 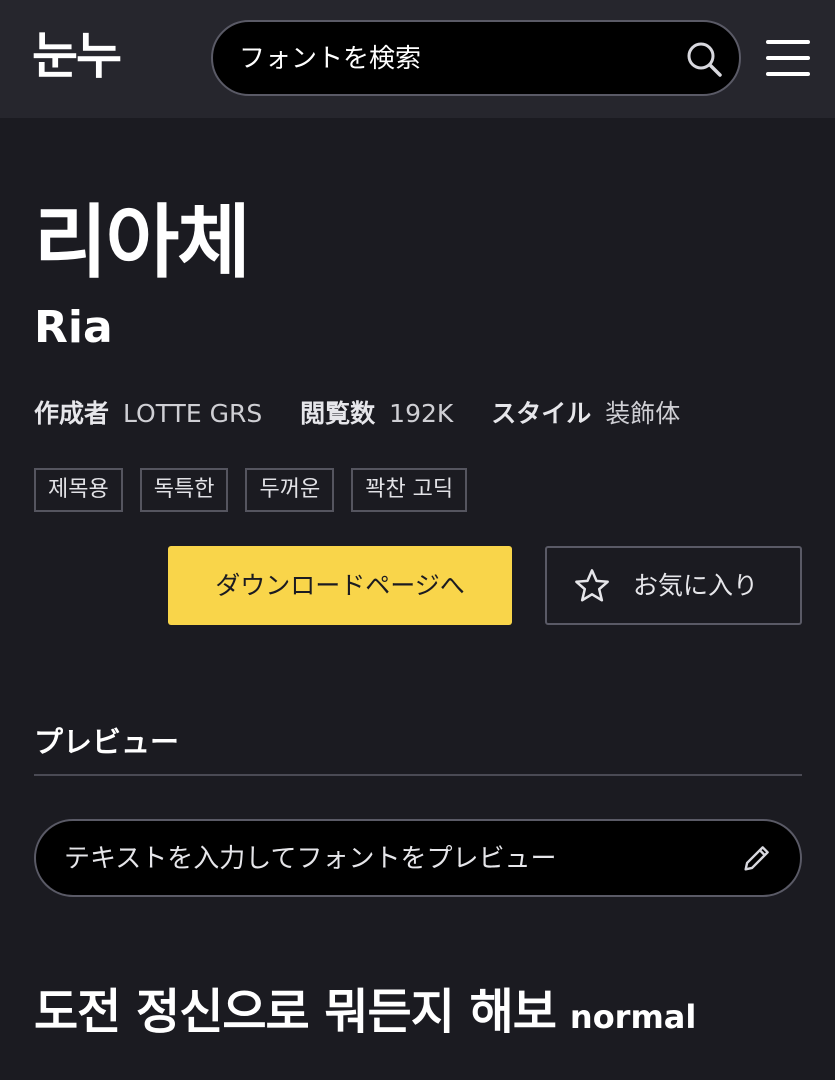 What do you see at coordinates (696, 585) in the screenshot?
I see `favorite-label: お気に入り` at bounding box center [696, 585].